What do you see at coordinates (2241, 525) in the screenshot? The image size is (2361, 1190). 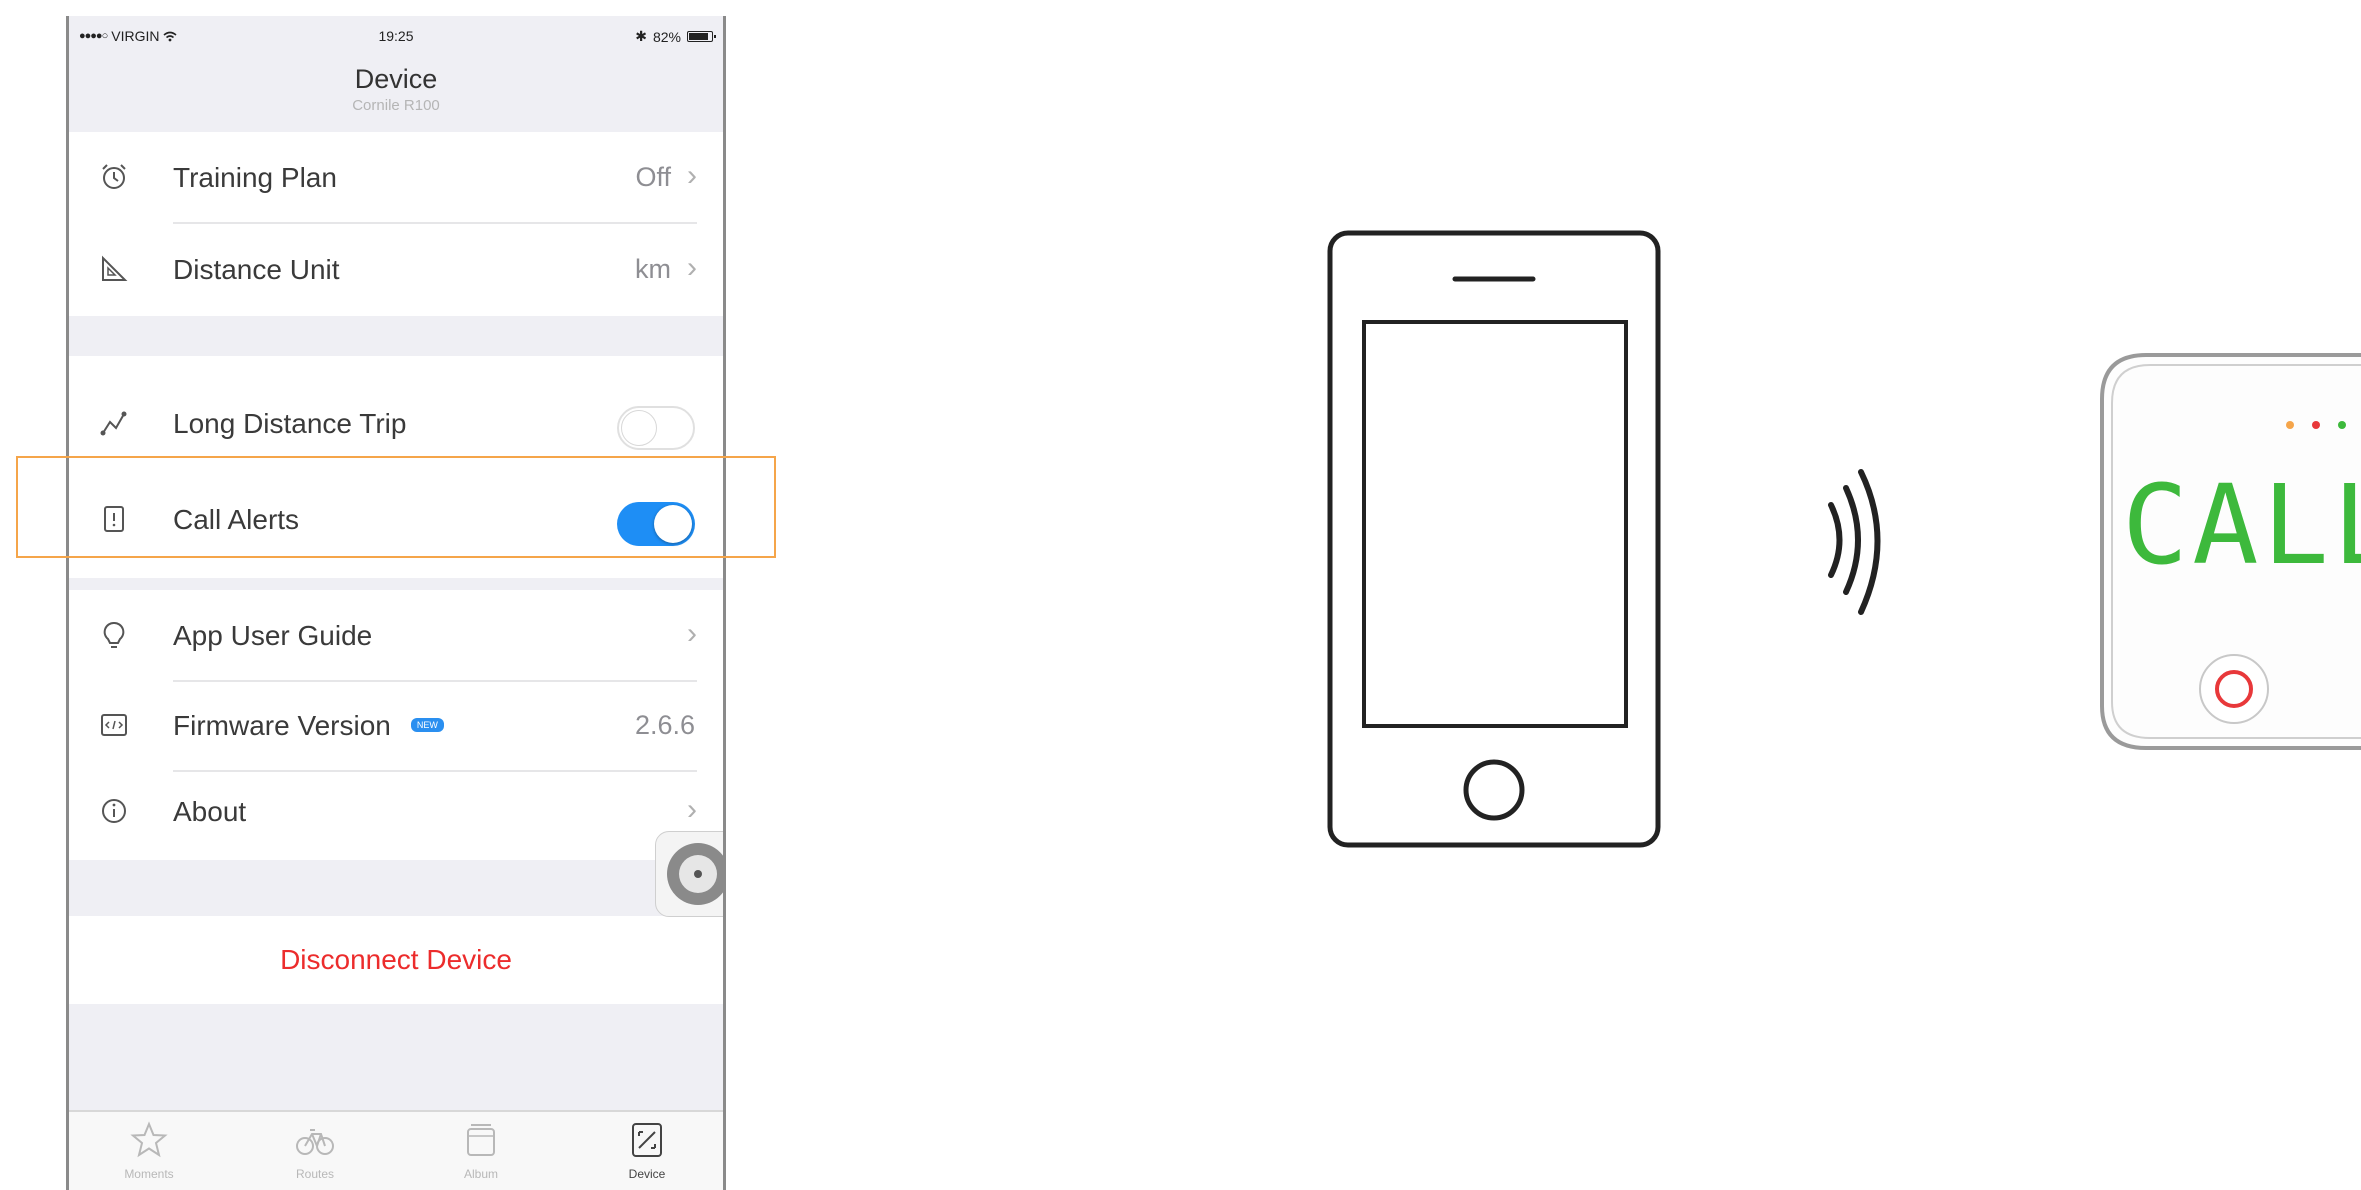 I see `device-display-text: CALL` at bounding box center [2241, 525].